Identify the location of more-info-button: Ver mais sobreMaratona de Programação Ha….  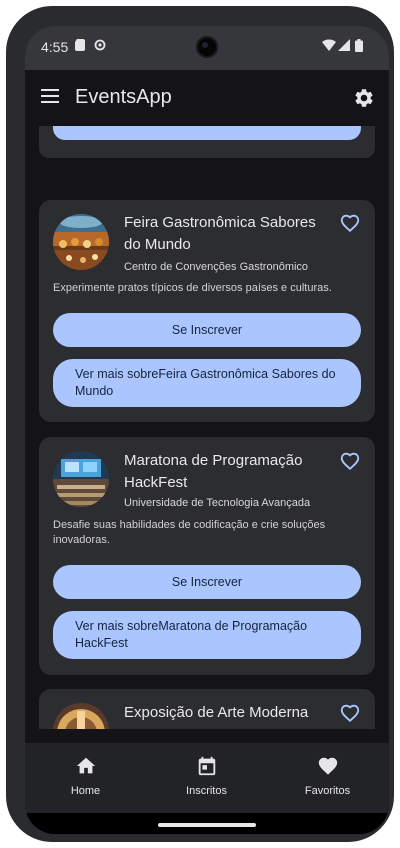
(207, 635).